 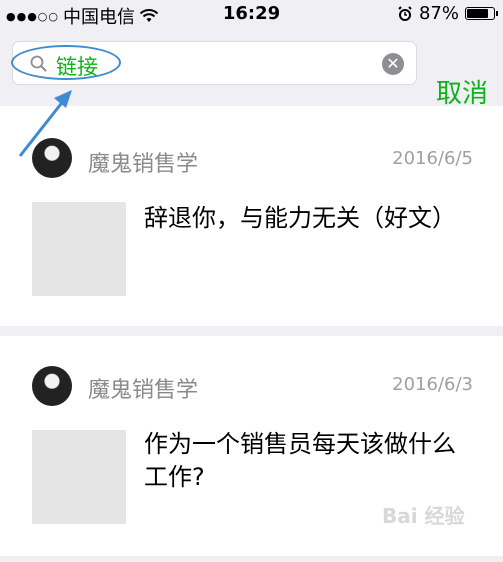 What do you see at coordinates (251, 14) in the screenshot?
I see `status-bar: ●●●○○ 中国电信 16:29 87%` at bounding box center [251, 14].